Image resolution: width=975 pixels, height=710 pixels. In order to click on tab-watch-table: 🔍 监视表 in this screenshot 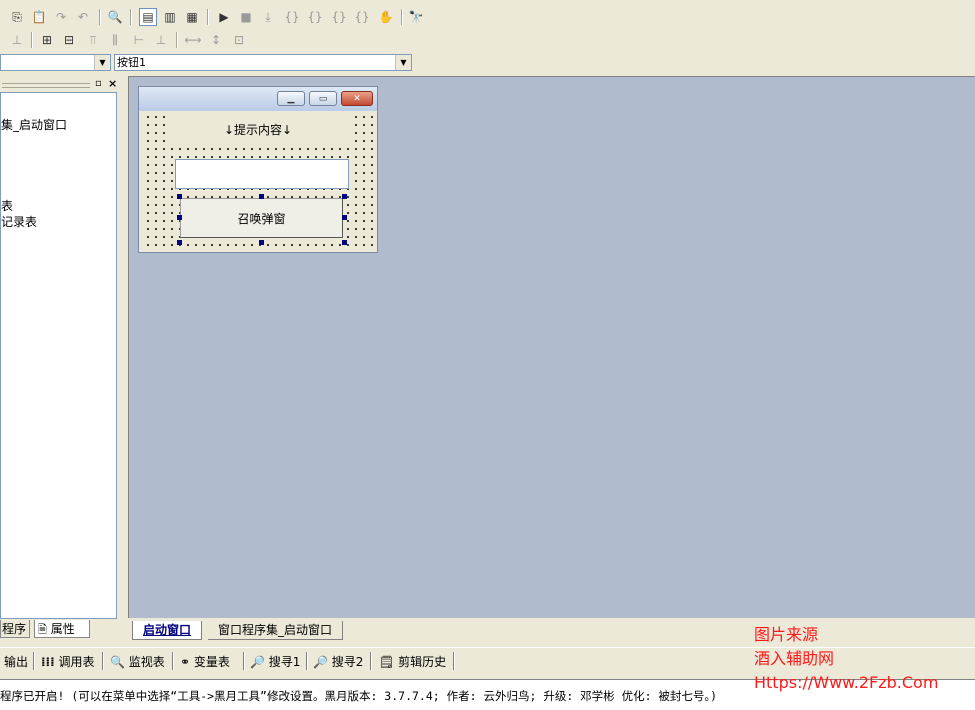, I will do `click(137, 662)`.